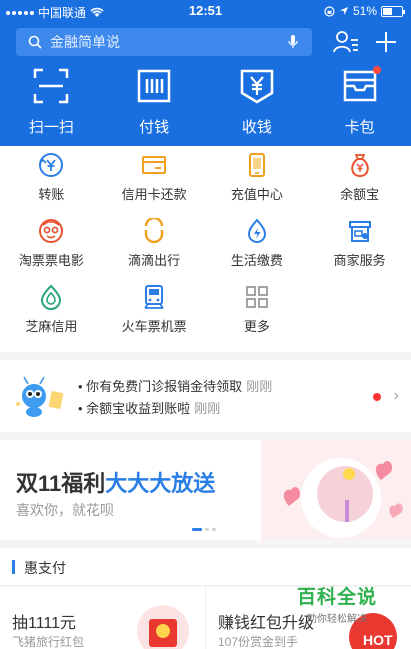 Image resolution: width=411 pixels, height=649 pixels. Describe the element at coordinates (51, 326) in the screenshot. I see `grid-label: 芝麻信用` at that location.